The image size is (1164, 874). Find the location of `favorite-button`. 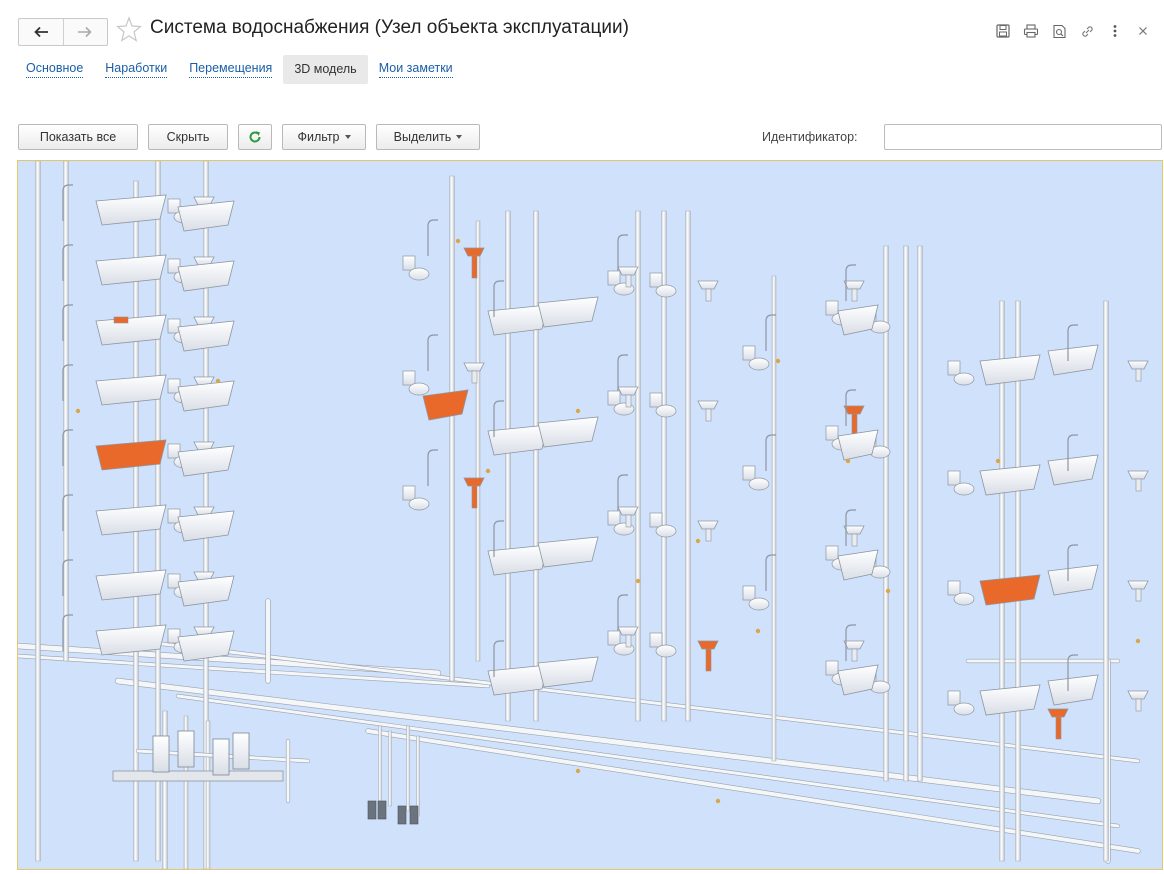

favorite-button is located at coordinates (129, 29).